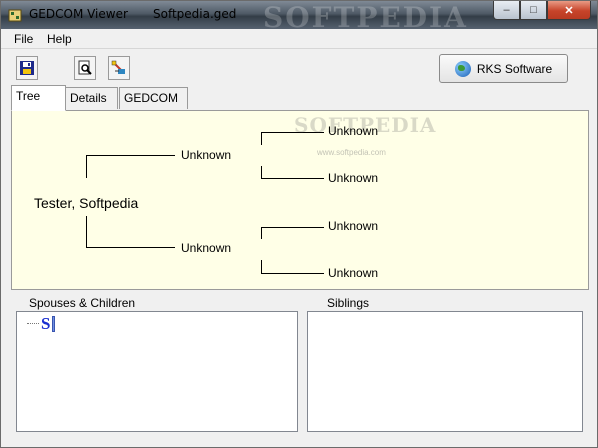 Image resolution: width=598 pixels, height=448 pixels. Describe the element at coordinates (353, 226) in the screenshot. I see `maternal-grandfather-name: Unknown` at that location.